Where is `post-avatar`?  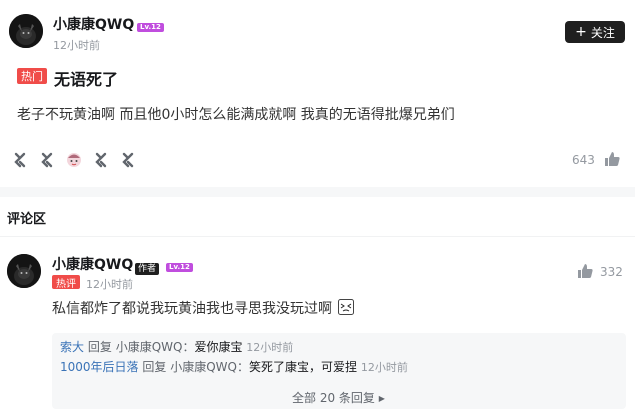 post-avatar is located at coordinates (26, 31).